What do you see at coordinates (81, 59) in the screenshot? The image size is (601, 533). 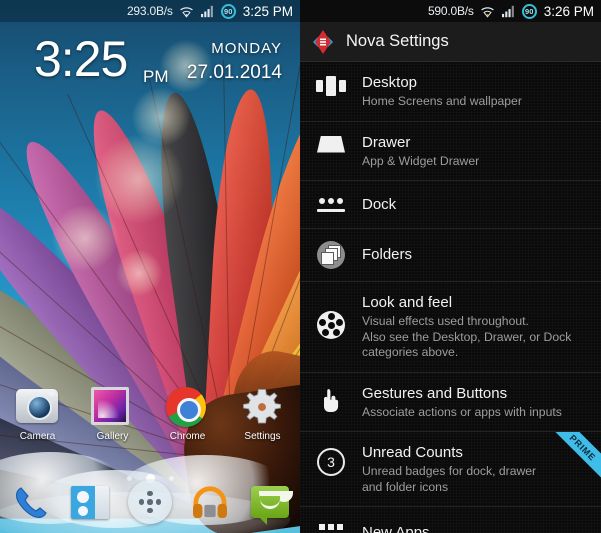 I see `widget-time: 3:25` at bounding box center [81, 59].